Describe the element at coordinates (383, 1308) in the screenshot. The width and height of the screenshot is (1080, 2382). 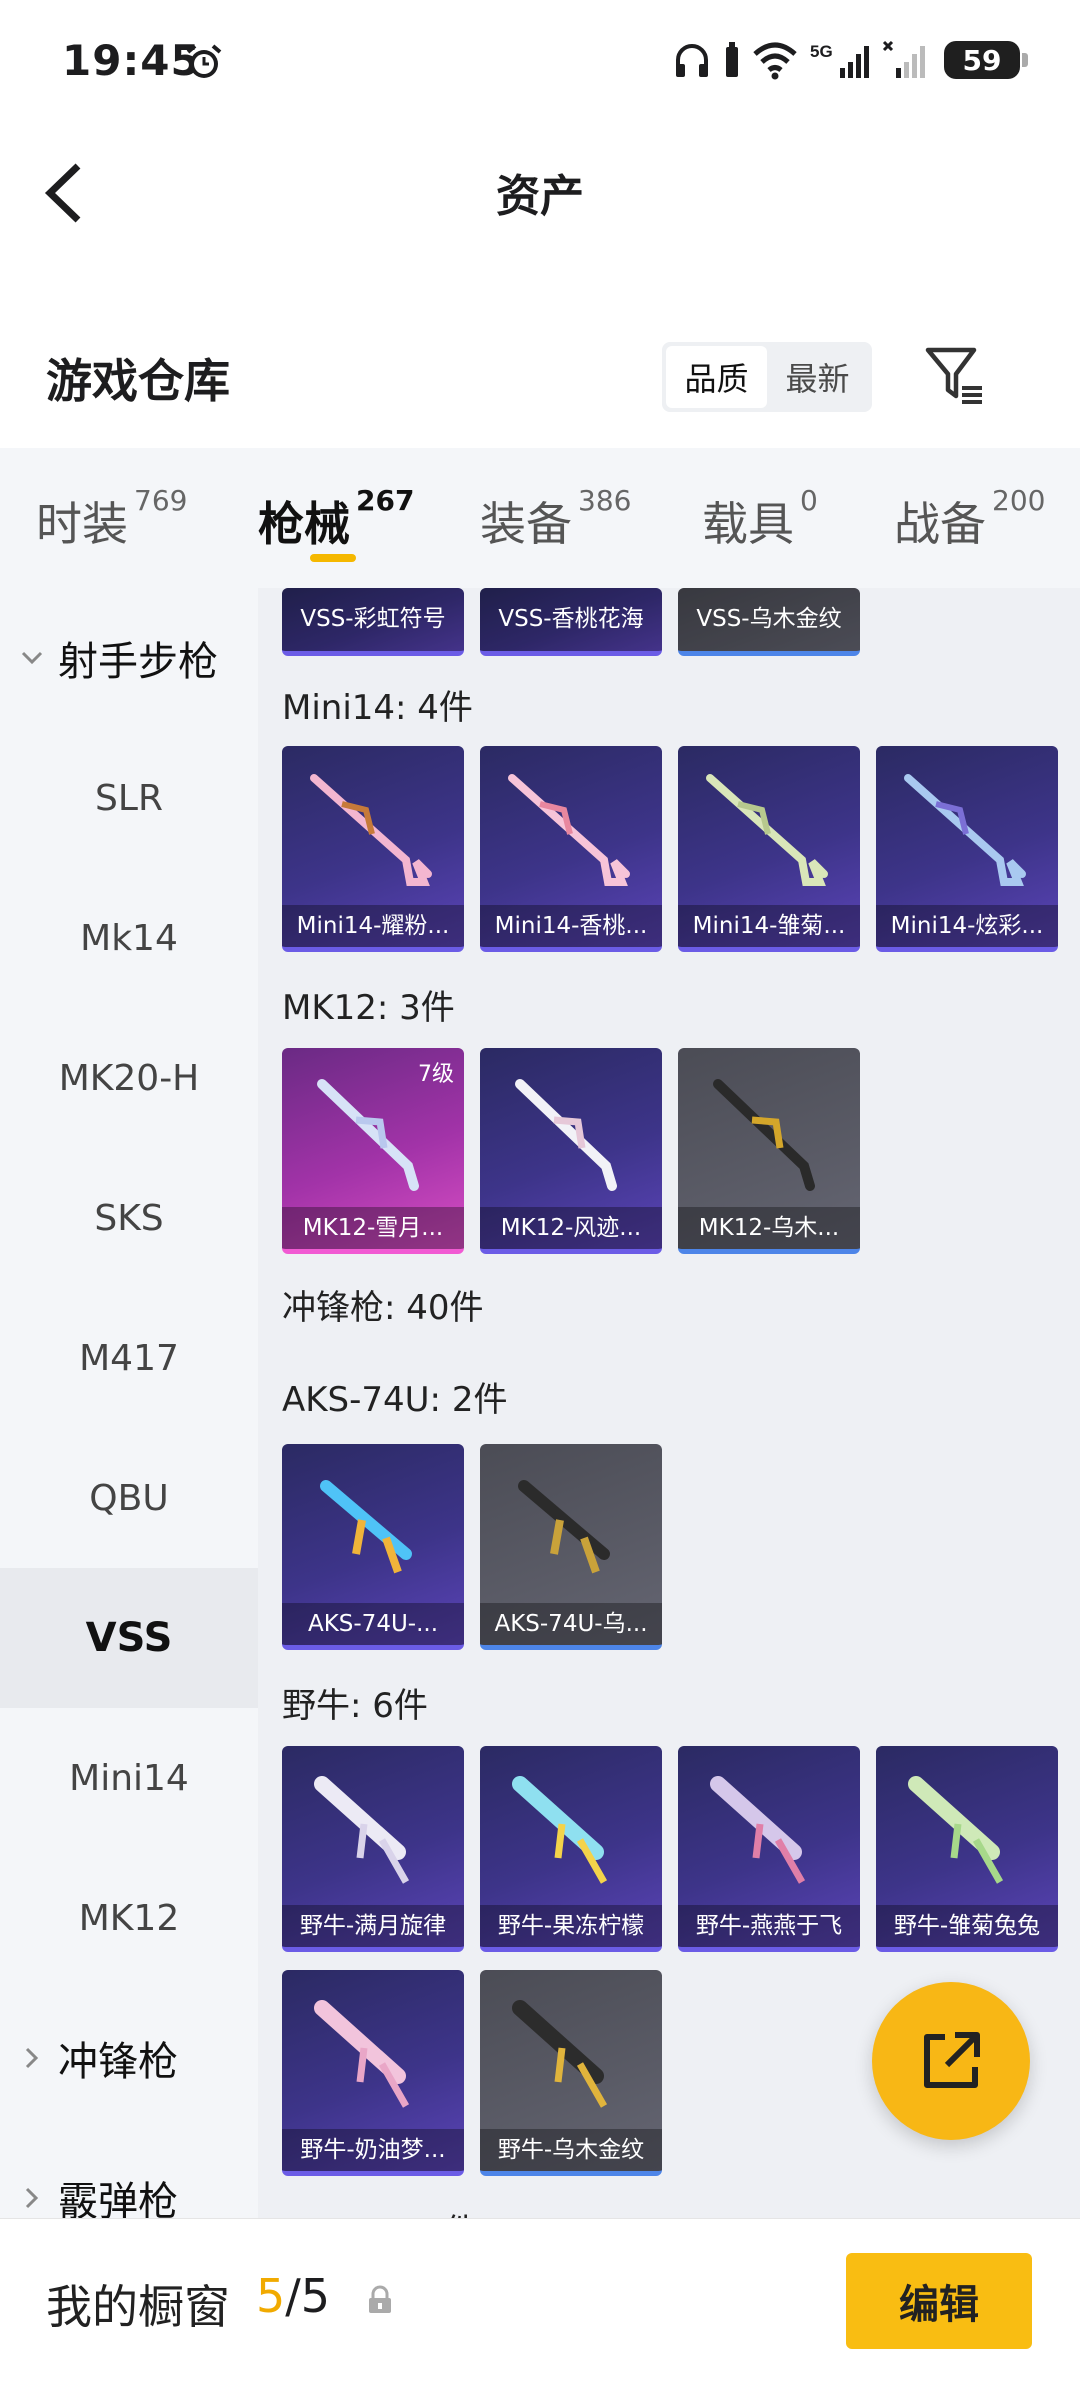
I see `group-title-smg: 冲锋枪: 40件` at that location.